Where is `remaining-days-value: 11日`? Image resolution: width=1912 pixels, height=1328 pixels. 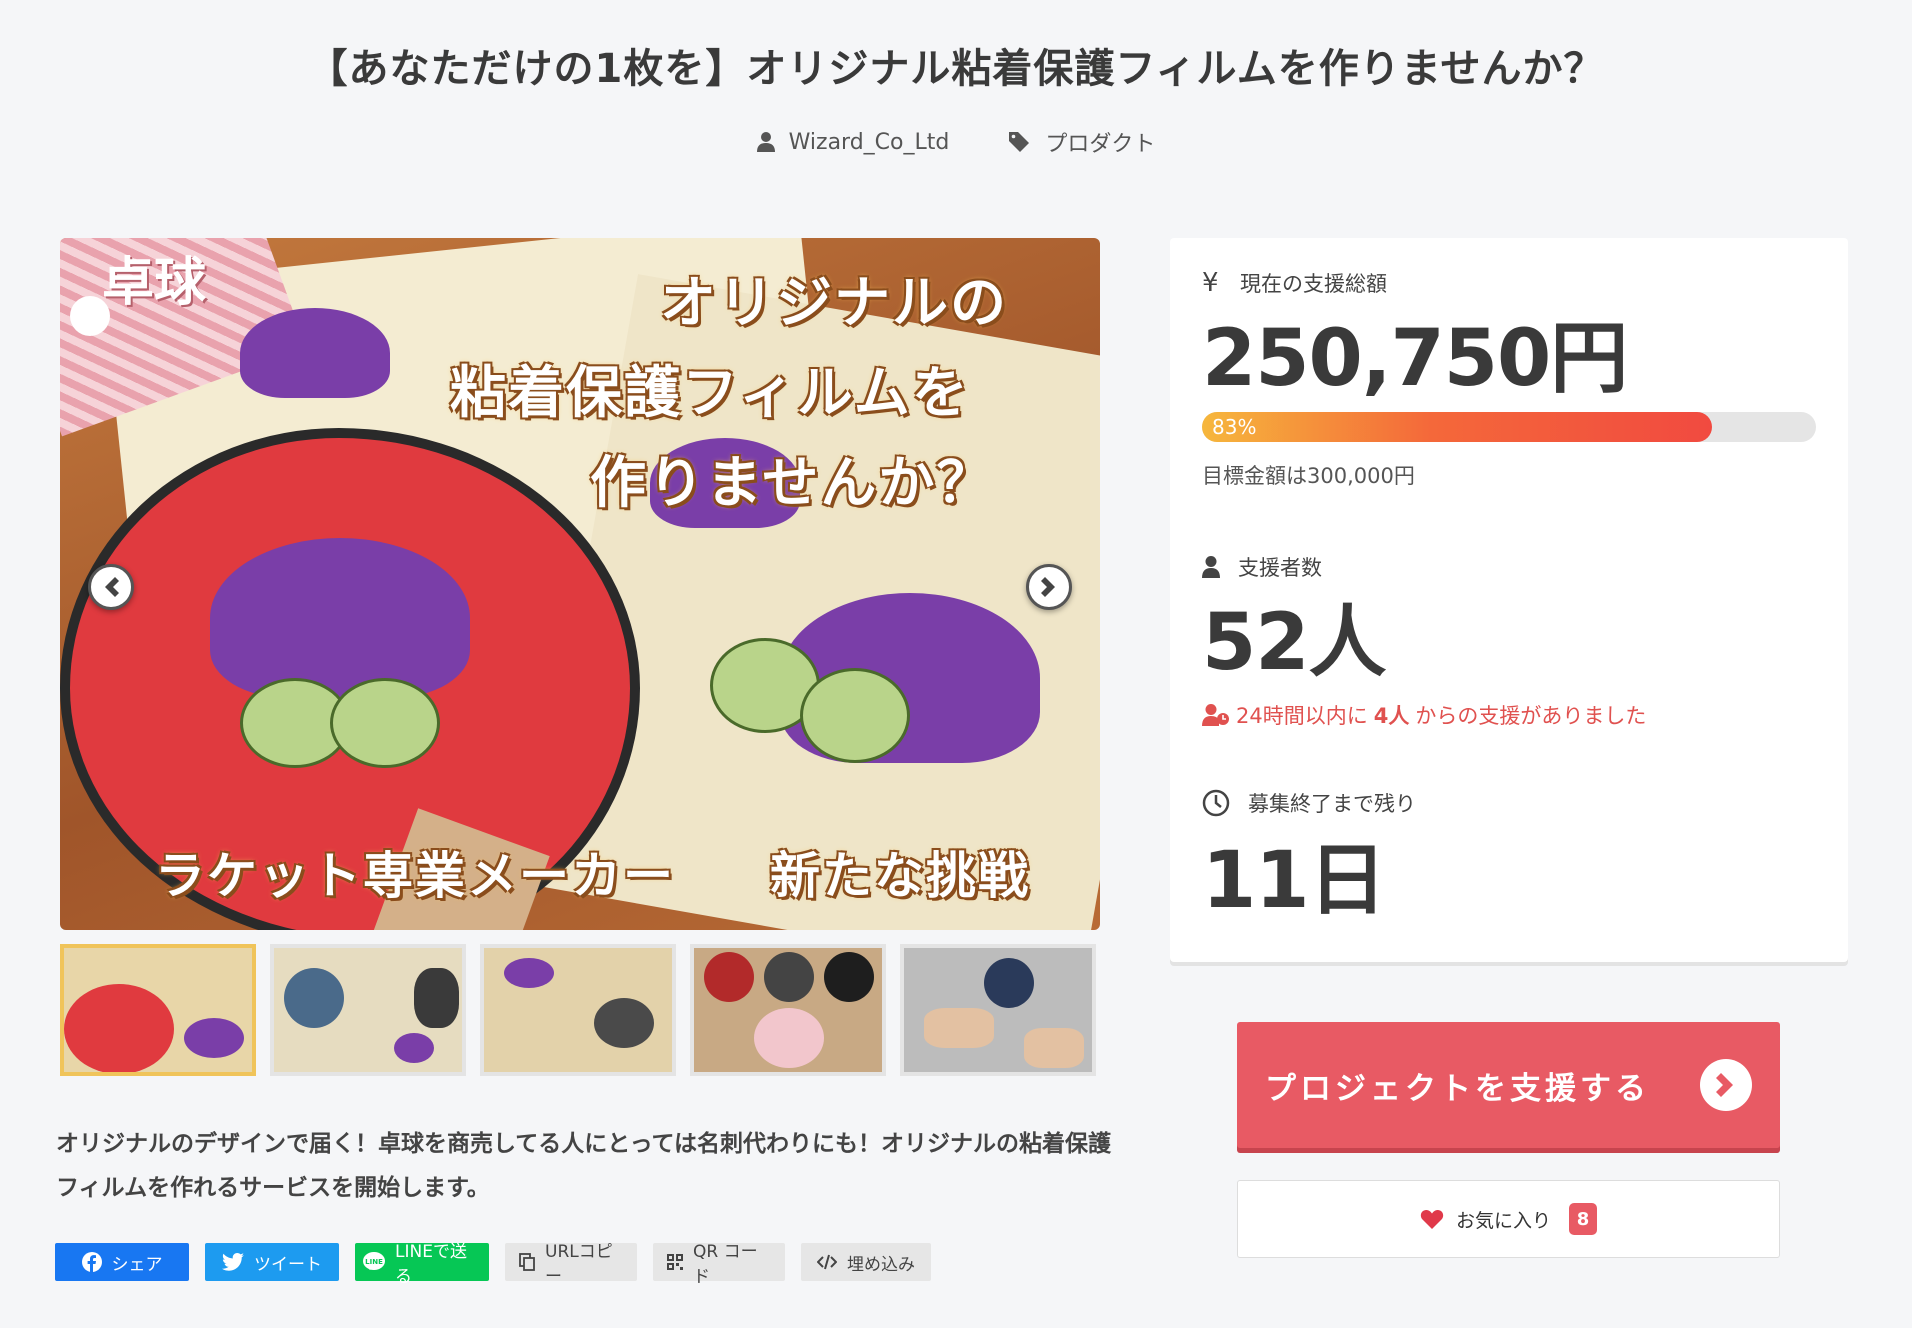 remaining-days-value: 11日 is located at coordinates (1294, 881).